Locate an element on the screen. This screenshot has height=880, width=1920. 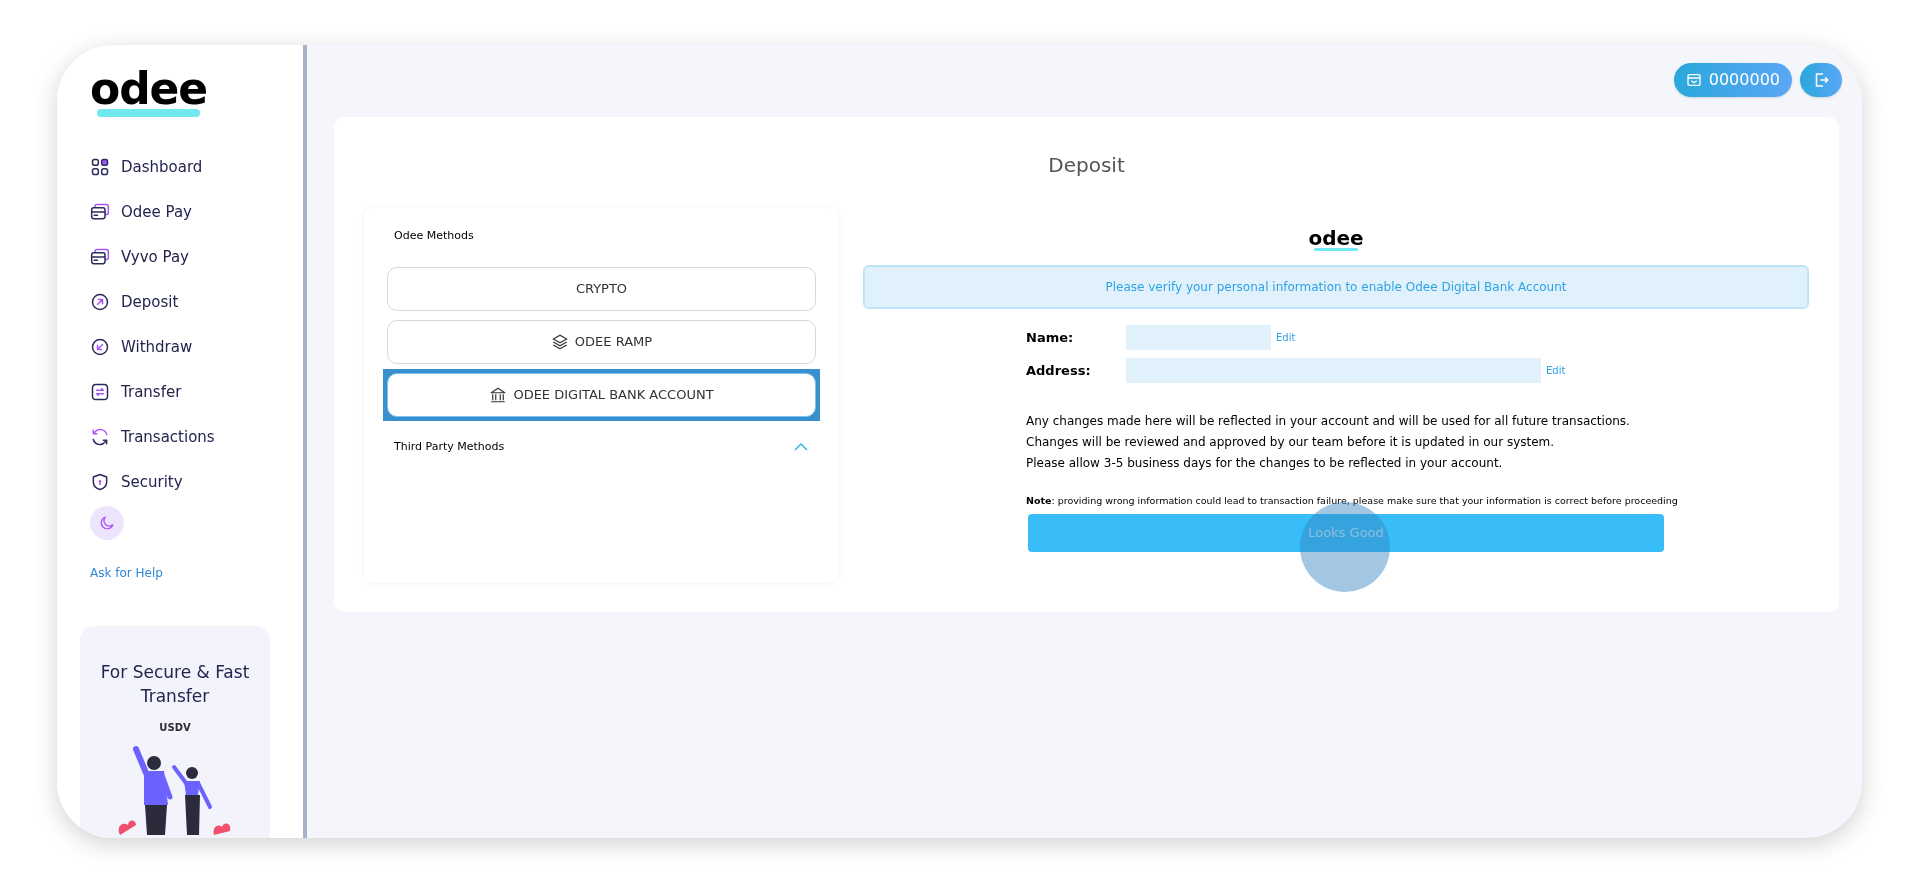
info-text: Any changes made here will be reflected in your account and will be used for all future transactions. is located at coordinates (1328, 421).